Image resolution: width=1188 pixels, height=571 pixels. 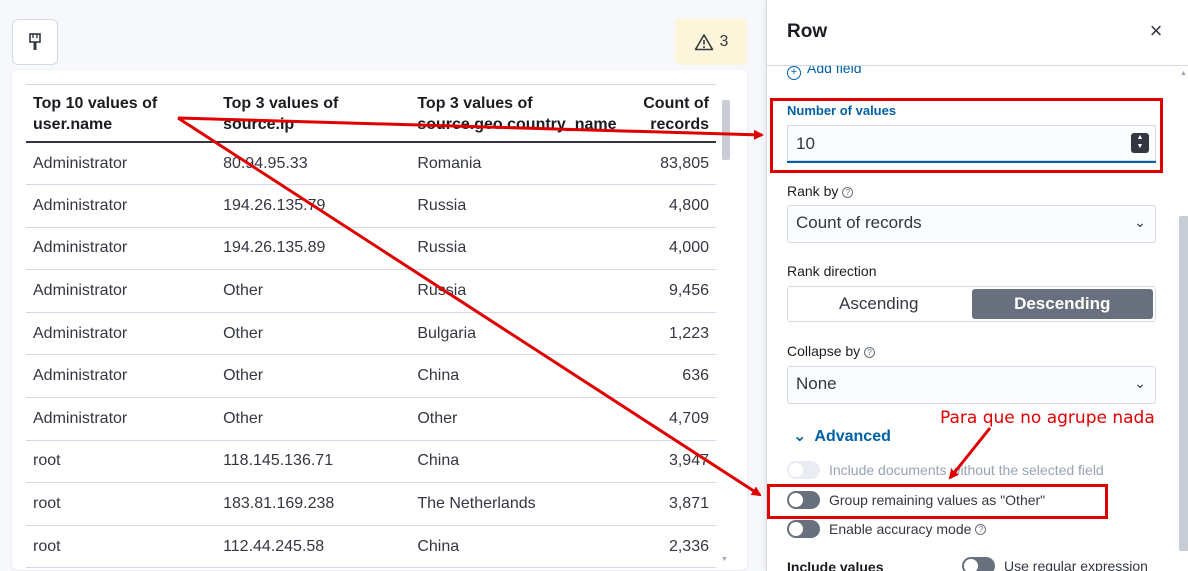 I want to click on table-cell: 636, so click(x=669, y=376).